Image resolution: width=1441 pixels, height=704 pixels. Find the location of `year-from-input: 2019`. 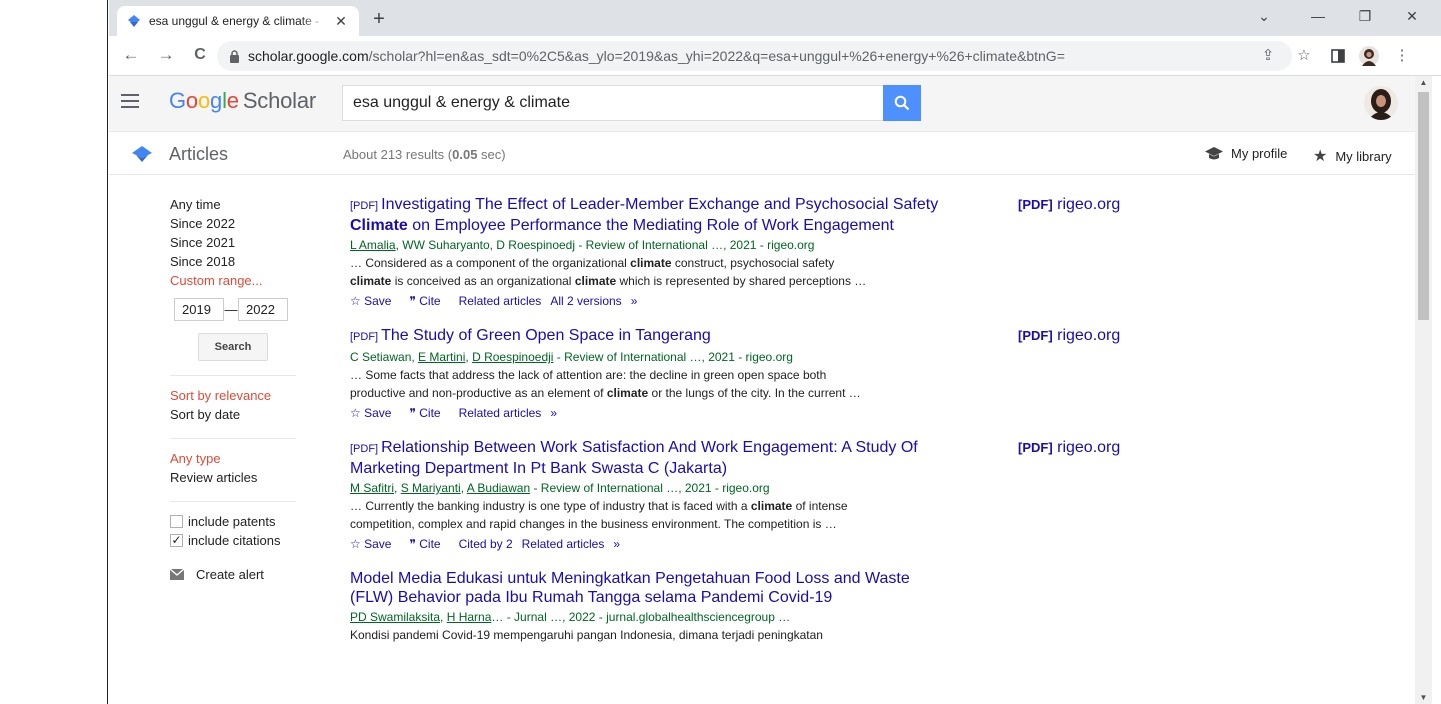

year-from-input: 2019 is located at coordinates (199, 309).